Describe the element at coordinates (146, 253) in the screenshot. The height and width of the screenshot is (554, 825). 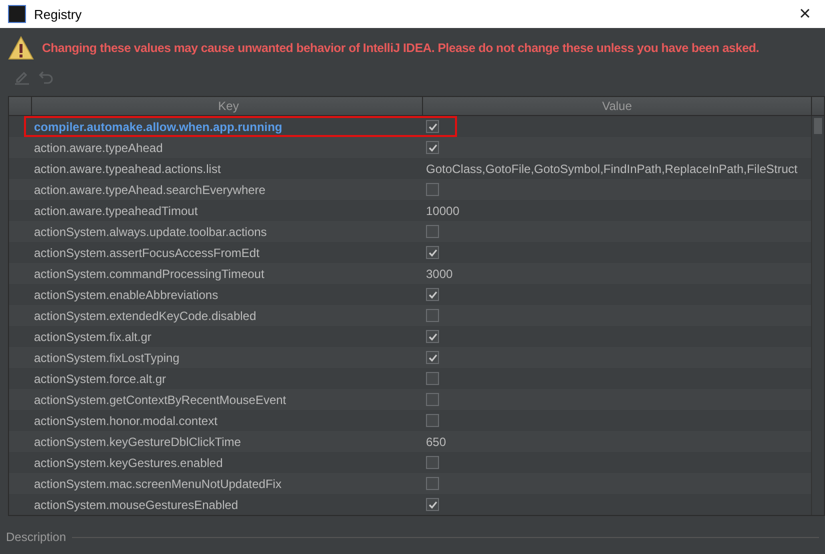
I see `key-cell-text: actionSystem.assertFocusAccessFromEdt` at that location.